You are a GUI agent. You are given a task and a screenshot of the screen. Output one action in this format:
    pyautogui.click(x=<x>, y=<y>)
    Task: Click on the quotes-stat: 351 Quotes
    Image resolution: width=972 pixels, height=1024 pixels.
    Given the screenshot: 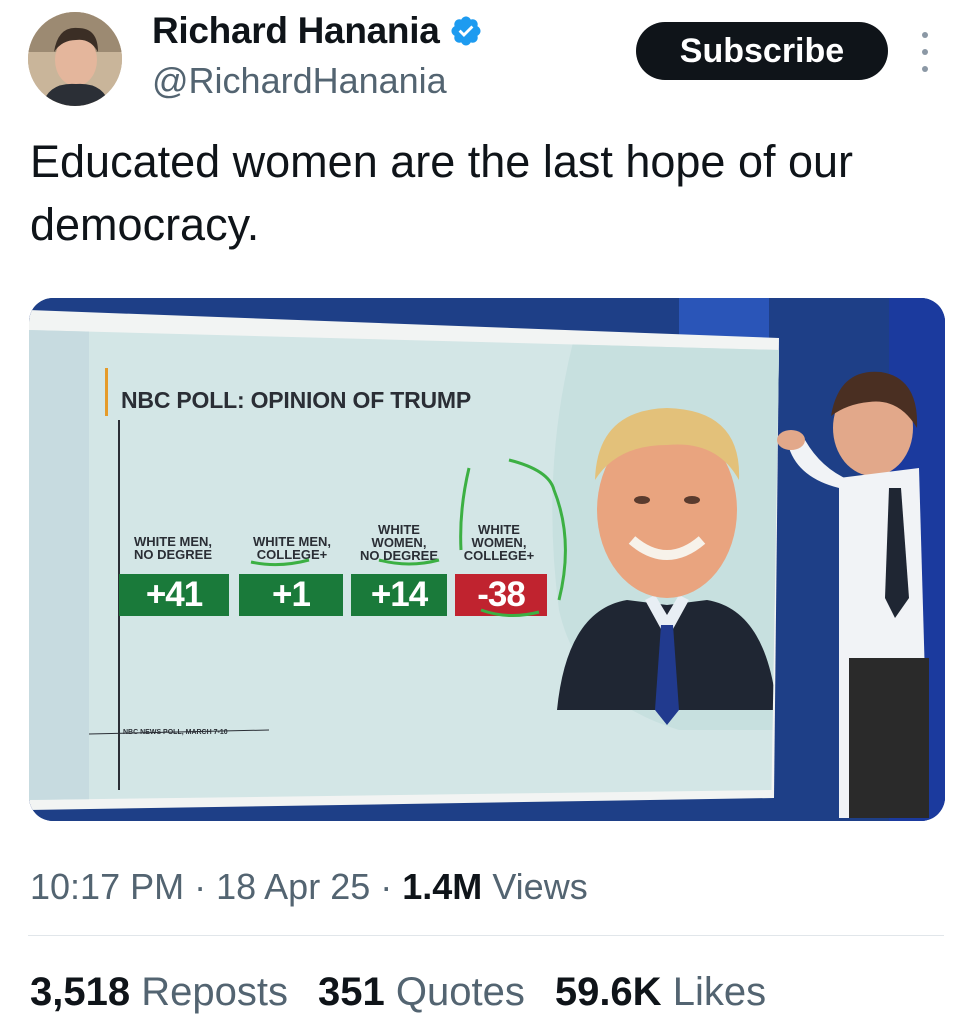 What is the action you would take?
    pyautogui.click(x=421, y=992)
    